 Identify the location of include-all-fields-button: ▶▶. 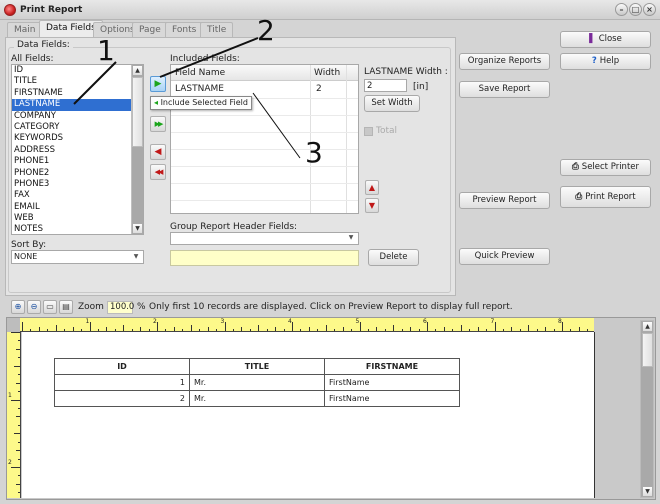
(158, 124).